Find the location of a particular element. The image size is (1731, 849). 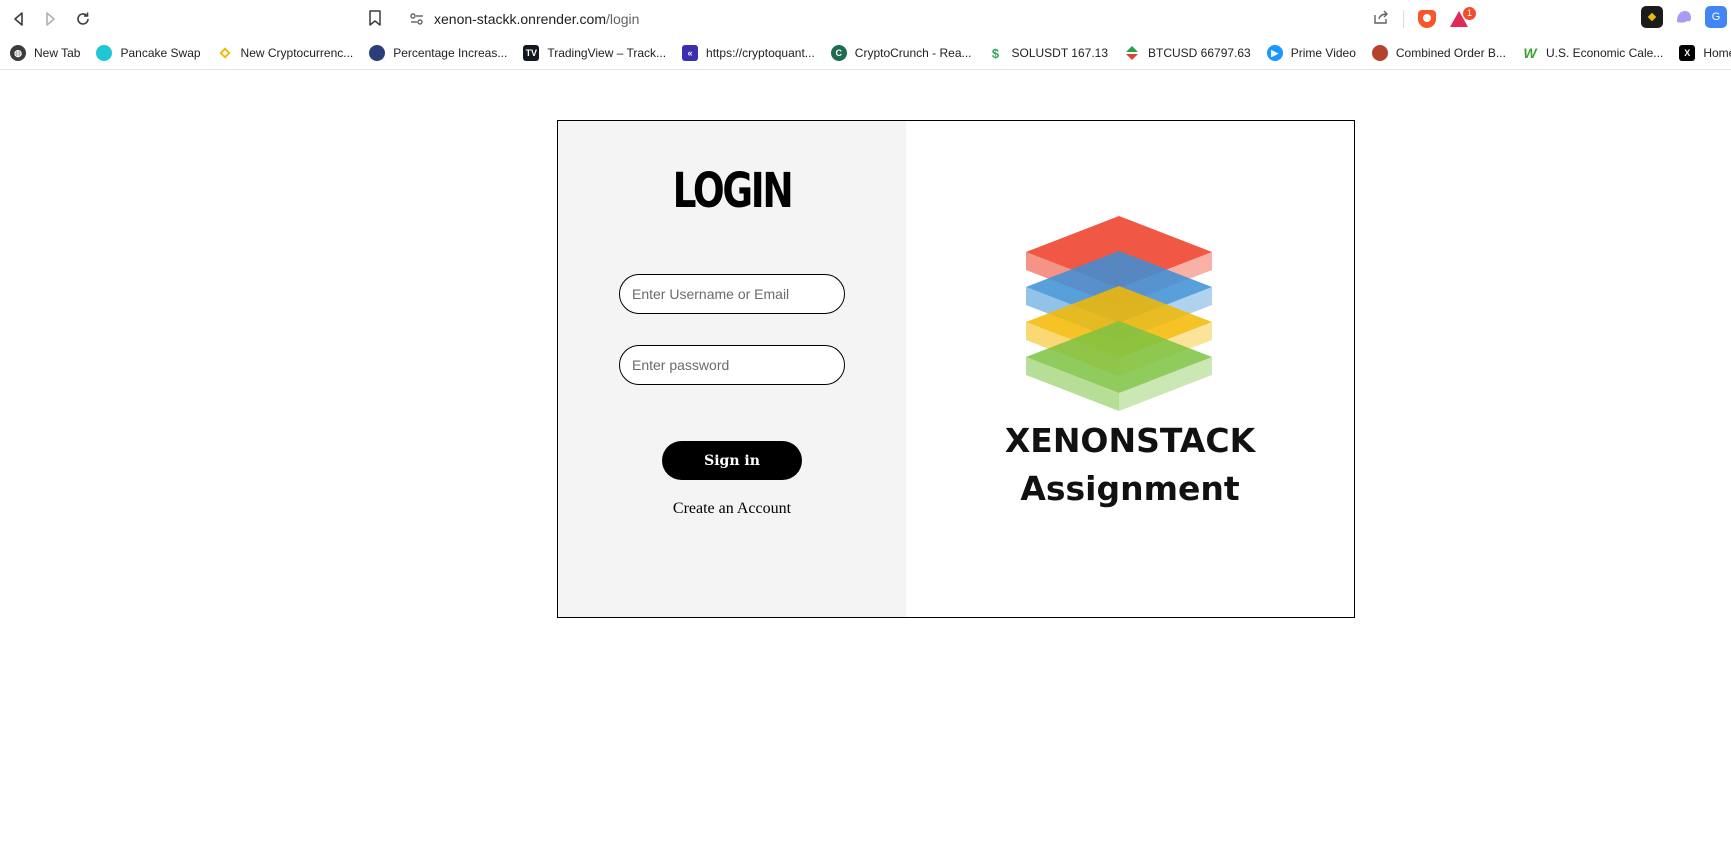

w-icon: W is located at coordinates (1530, 53).